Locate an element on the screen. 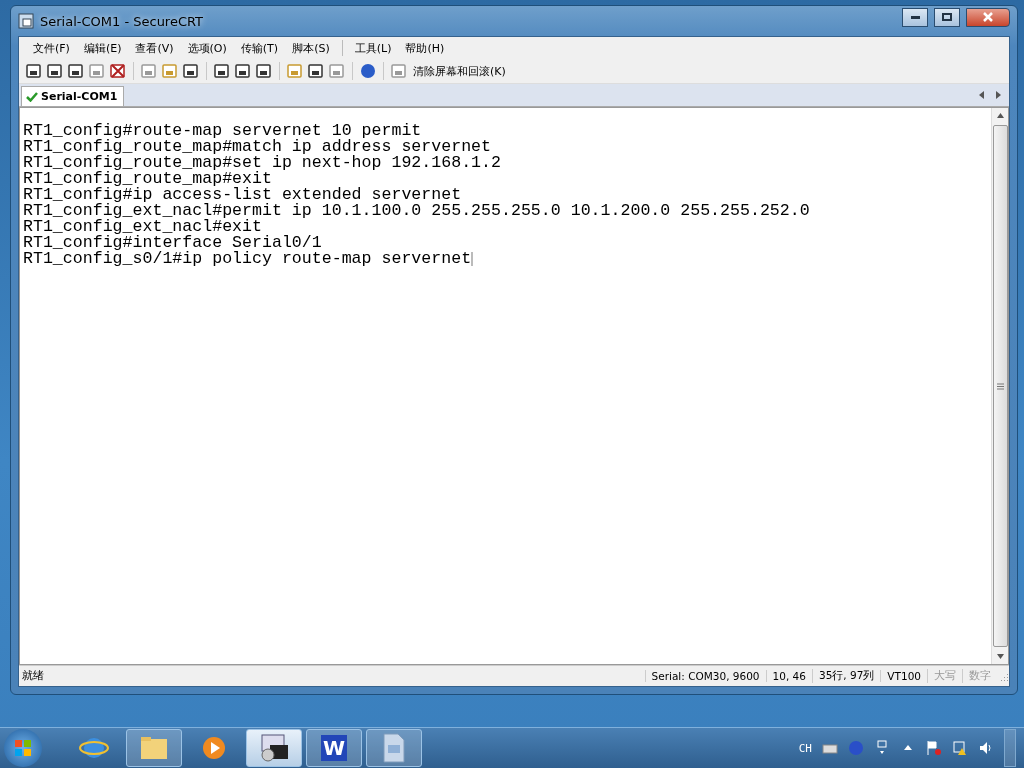 This screenshot has height=768, width=1024. close-button is located at coordinates (988, 17).